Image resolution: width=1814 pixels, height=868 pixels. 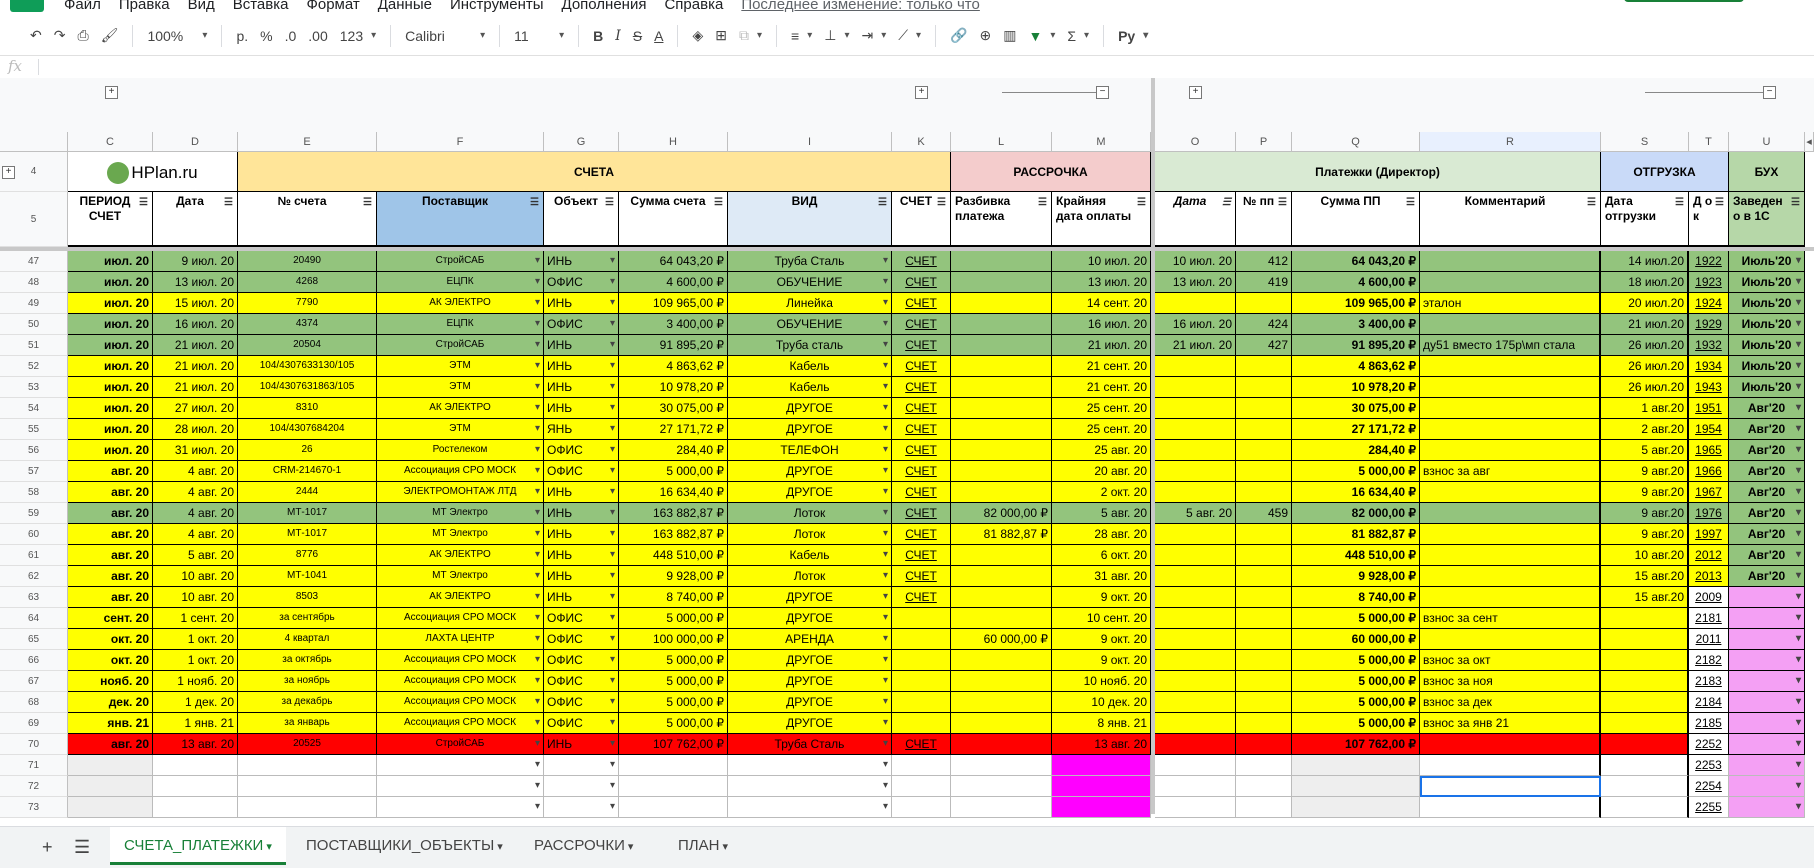 What do you see at coordinates (144, 6) in the screenshot?
I see `menu-item: Правка` at bounding box center [144, 6].